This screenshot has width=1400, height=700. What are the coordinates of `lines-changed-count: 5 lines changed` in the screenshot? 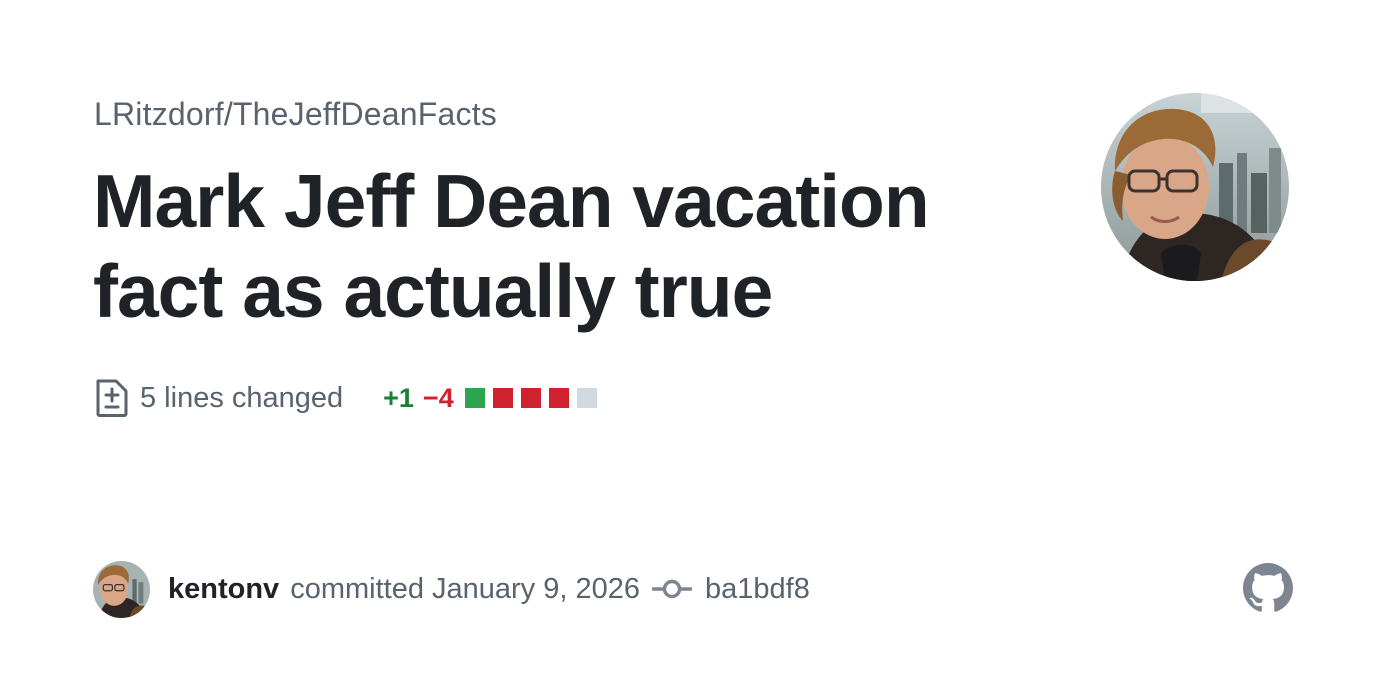 It's located at (242, 397).